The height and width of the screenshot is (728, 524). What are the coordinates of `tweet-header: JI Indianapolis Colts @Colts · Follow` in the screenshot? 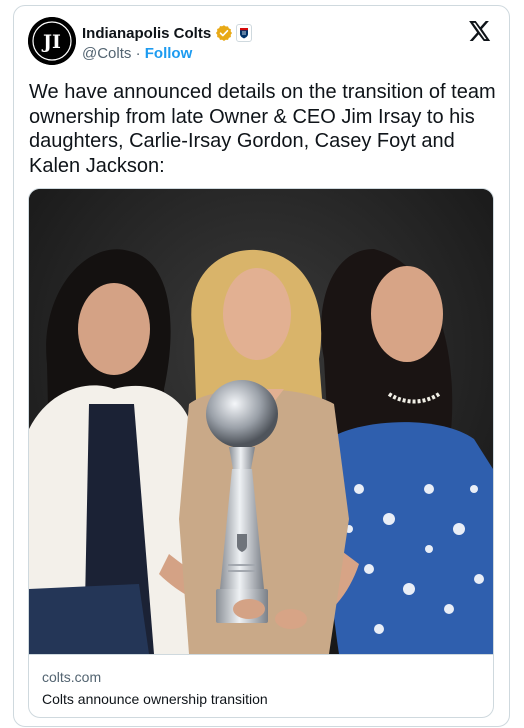 It's located at (261, 41).